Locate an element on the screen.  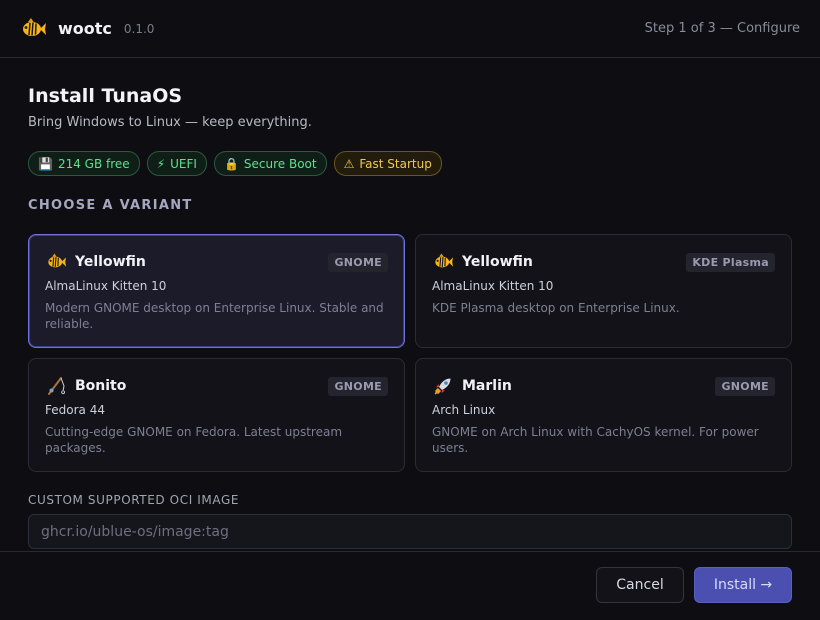
app-version: 0.1.0 is located at coordinates (139, 28).